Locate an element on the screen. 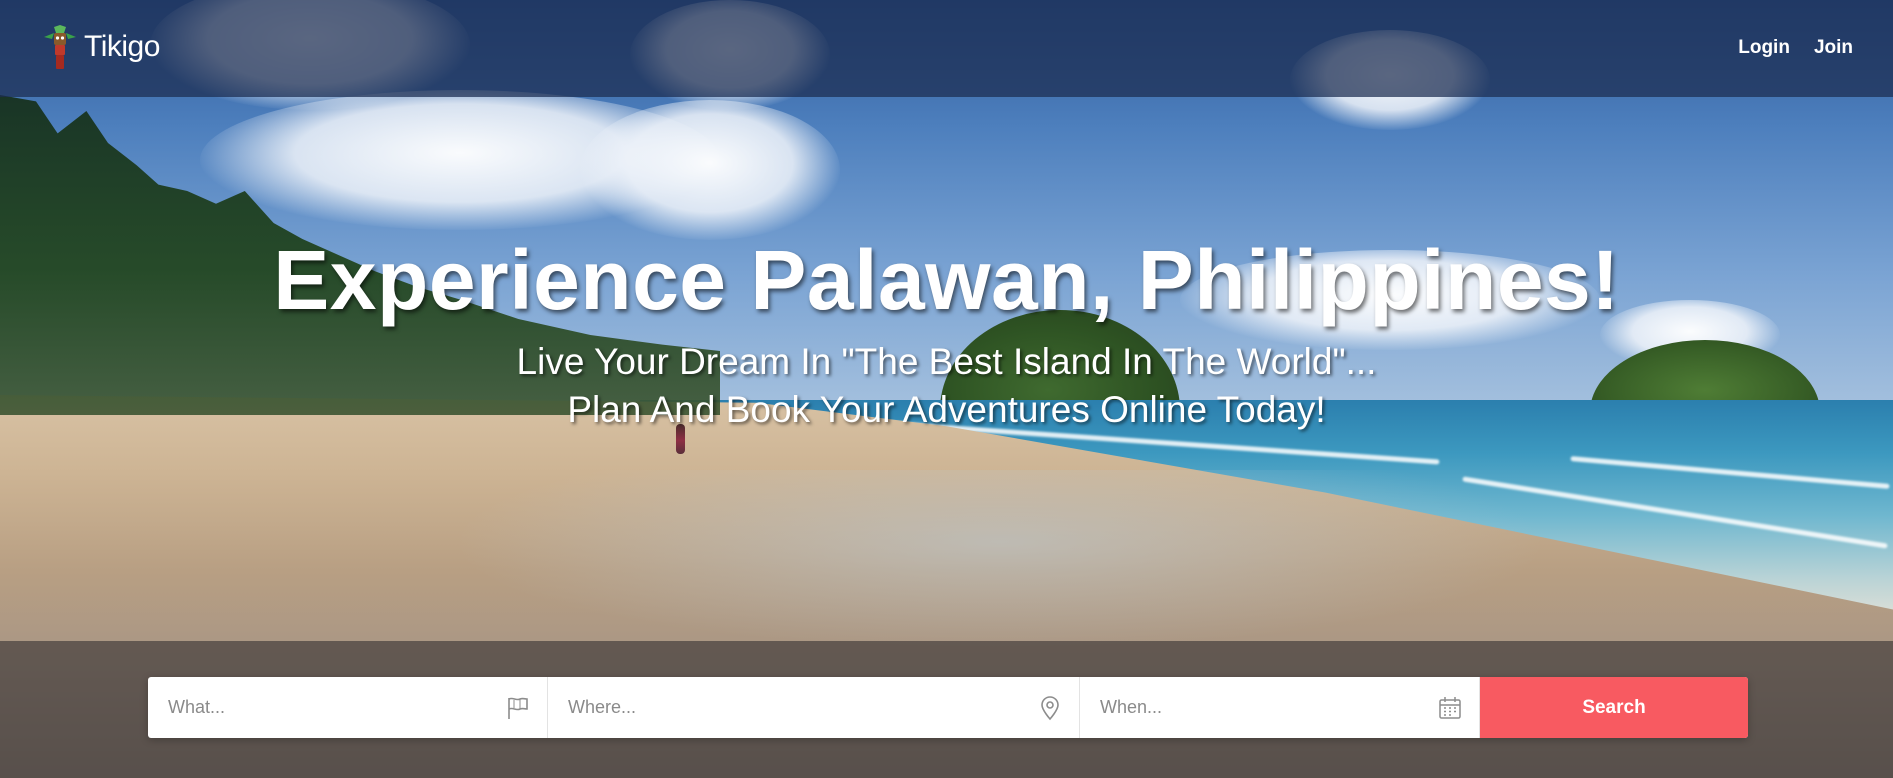 This screenshot has height=778, width=1893. when-field is located at coordinates (1280, 707).